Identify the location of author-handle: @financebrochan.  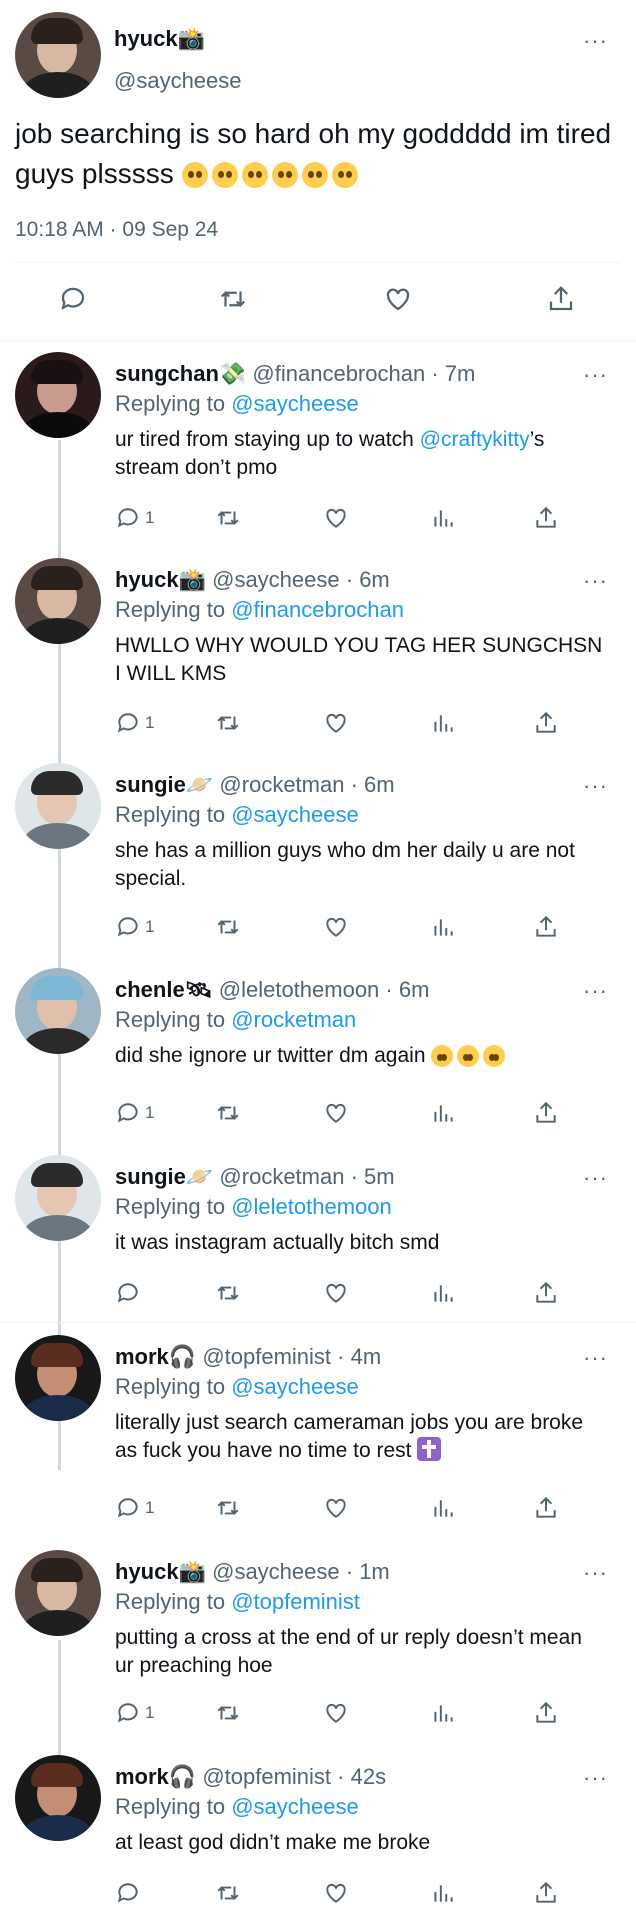
(338, 373).